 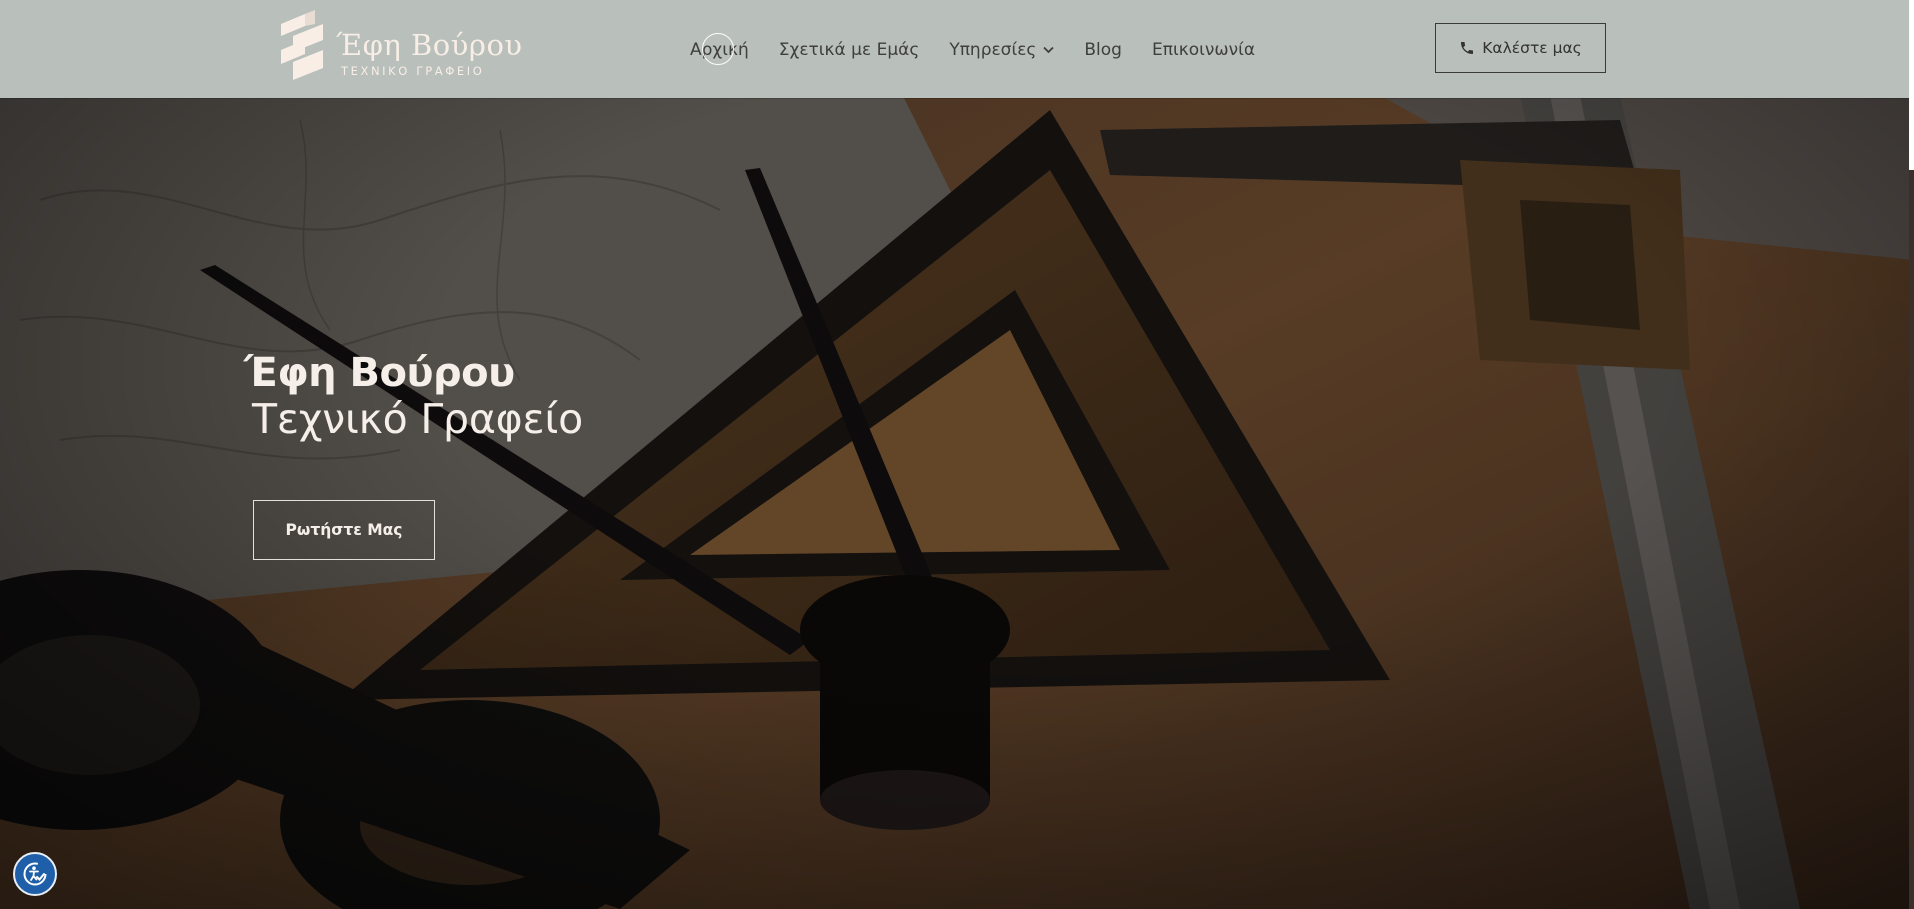 I want to click on phone-icon, so click(x=1467, y=48).